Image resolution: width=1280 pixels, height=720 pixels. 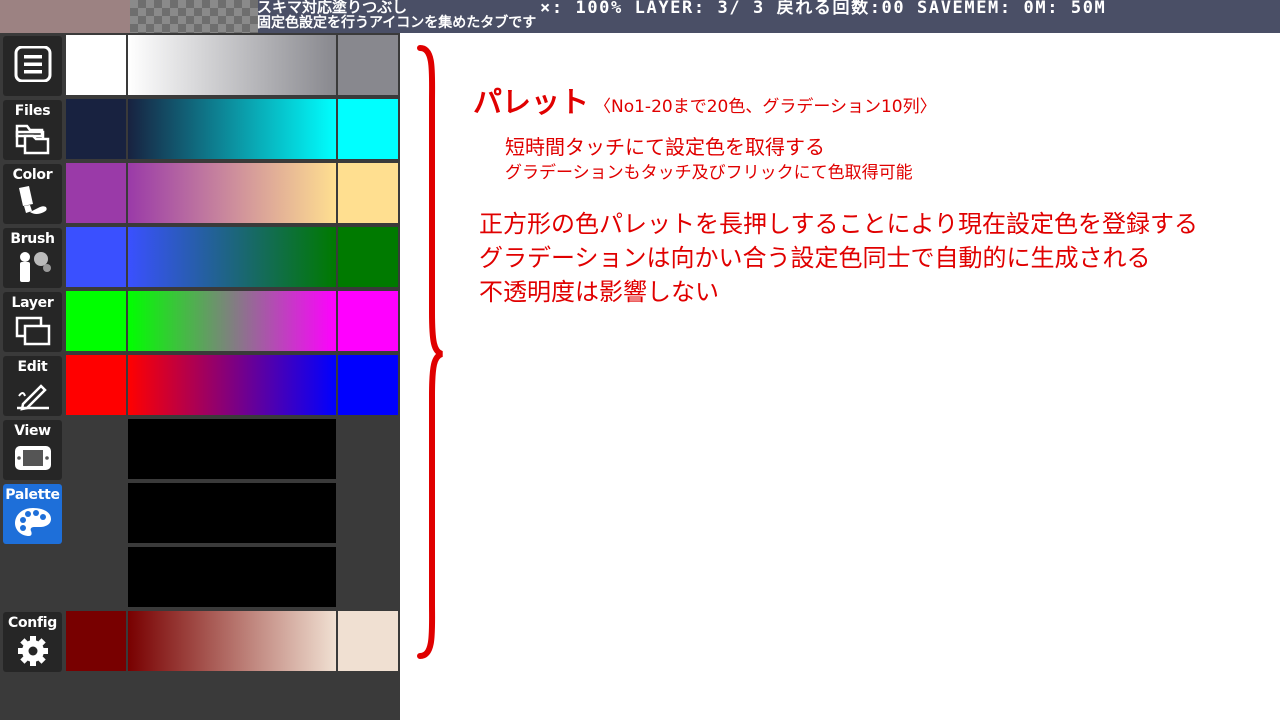 What do you see at coordinates (665, 147) in the screenshot?
I see `note-tap: 短時間タッチにて設定色を取得する` at bounding box center [665, 147].